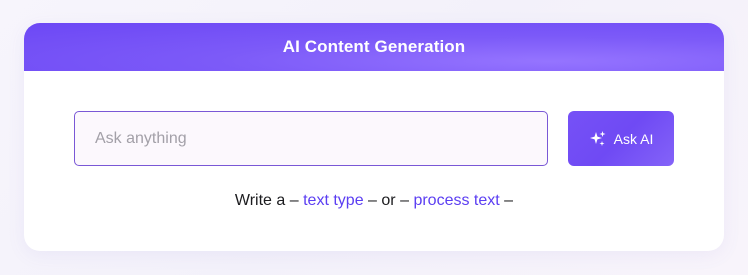  I want to click on text-type-link: text type, so click(333, 200).